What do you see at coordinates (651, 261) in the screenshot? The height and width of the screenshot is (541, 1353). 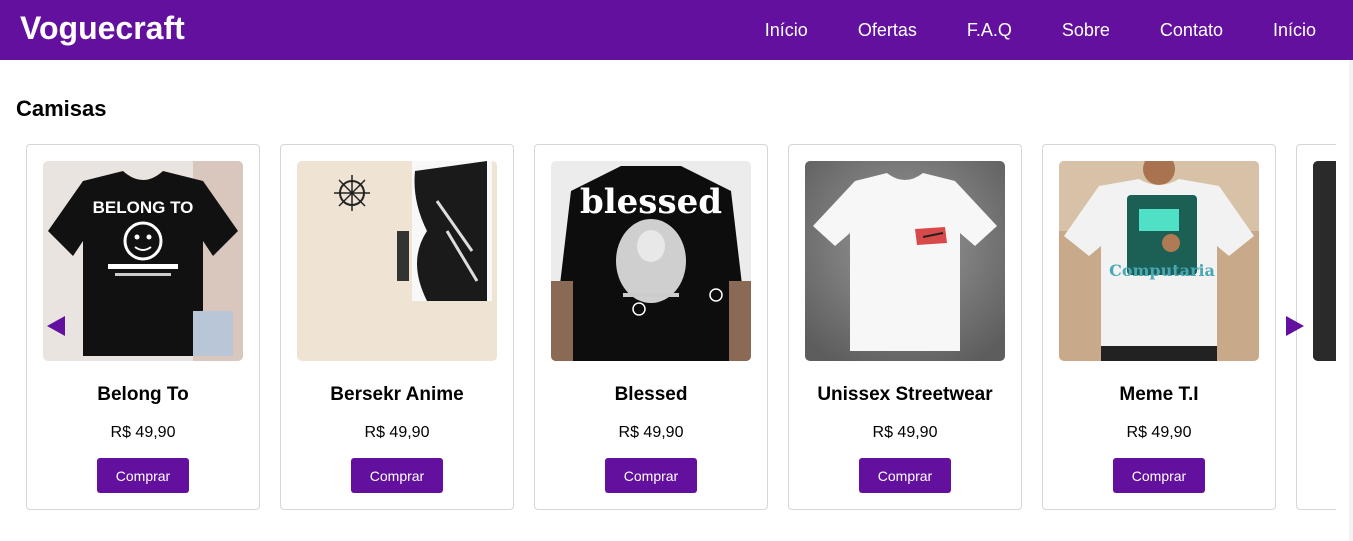 I see `product-image: blessed` at bounding box center [651, 261].